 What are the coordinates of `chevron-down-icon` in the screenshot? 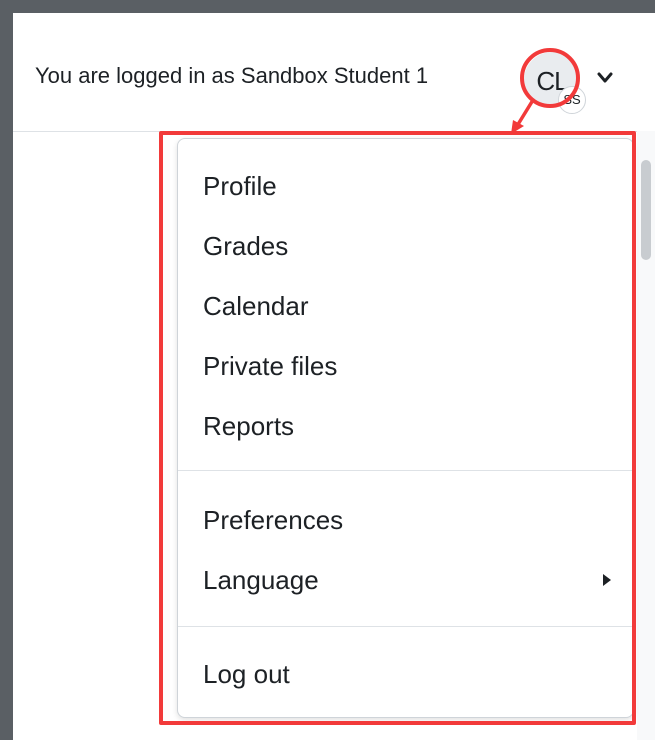 It's located at (605, 78).